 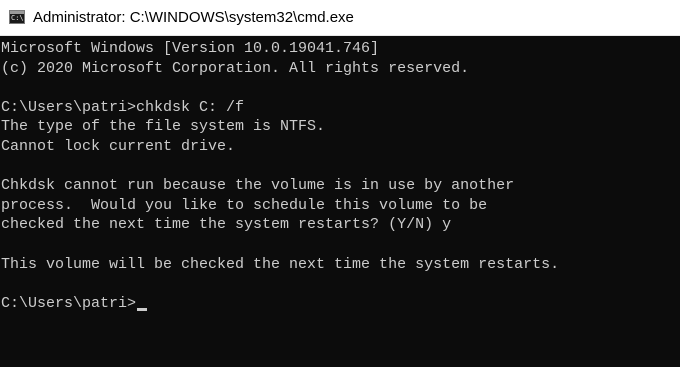 I want to click on console-line: Cannot lock current drive., so click(x=118, y=146).